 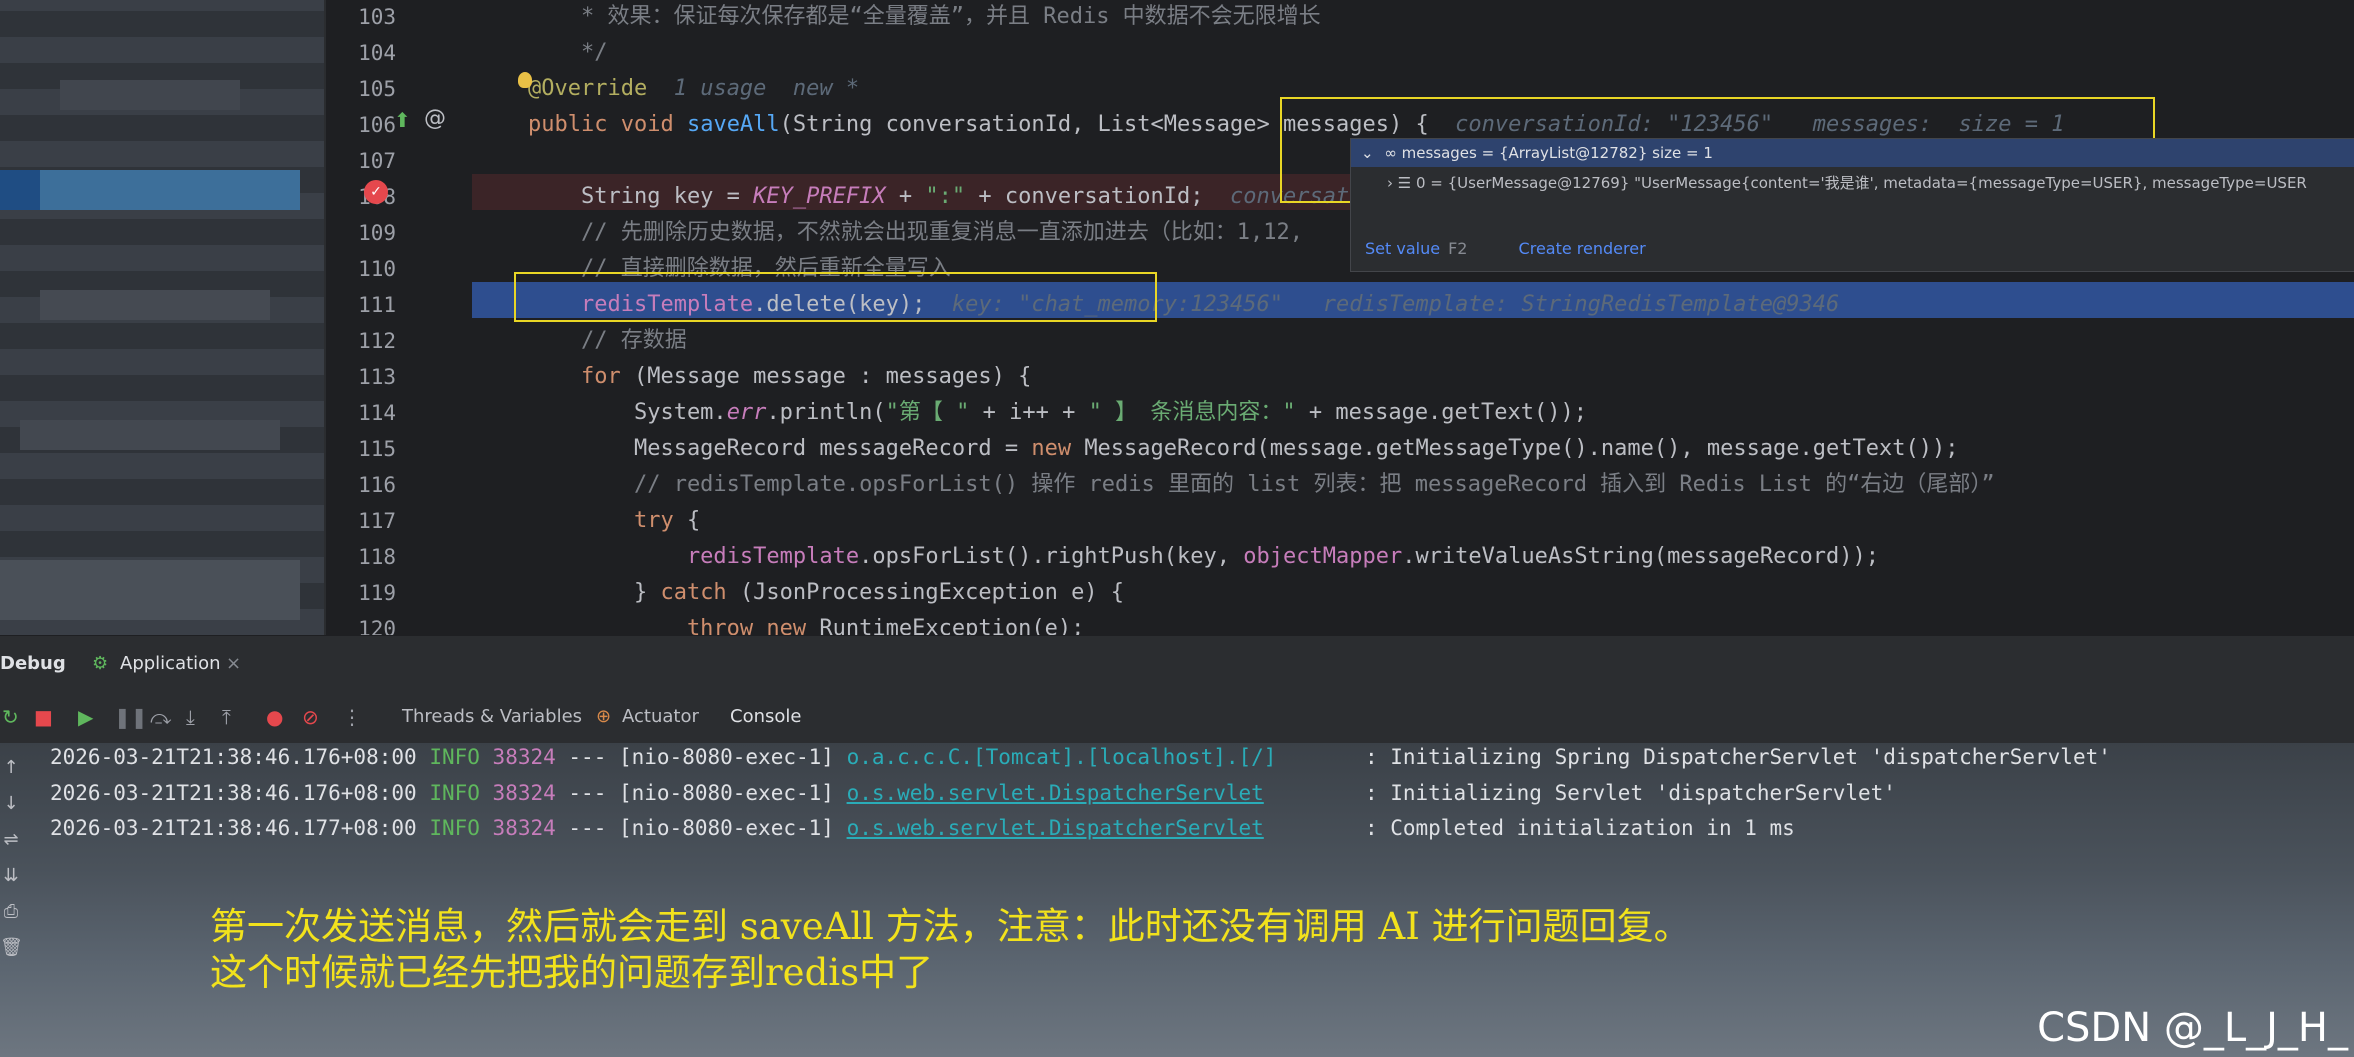 What do you see at coordinates (927, 412) in the screenshot?
I see `code-token: "第【 "` at bounding box center [927, 412].